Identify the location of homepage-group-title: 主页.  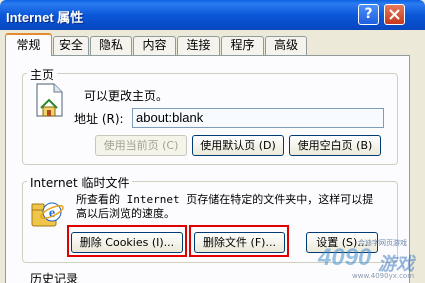
(42, 74).